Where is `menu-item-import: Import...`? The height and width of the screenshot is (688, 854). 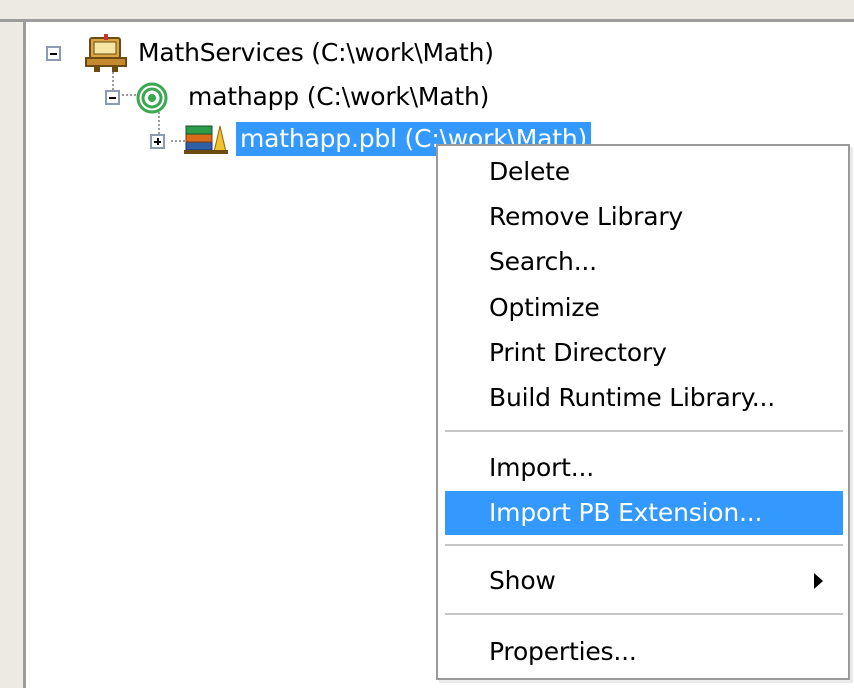
menu-item-import: Import... is located at coordinates (644, 468).